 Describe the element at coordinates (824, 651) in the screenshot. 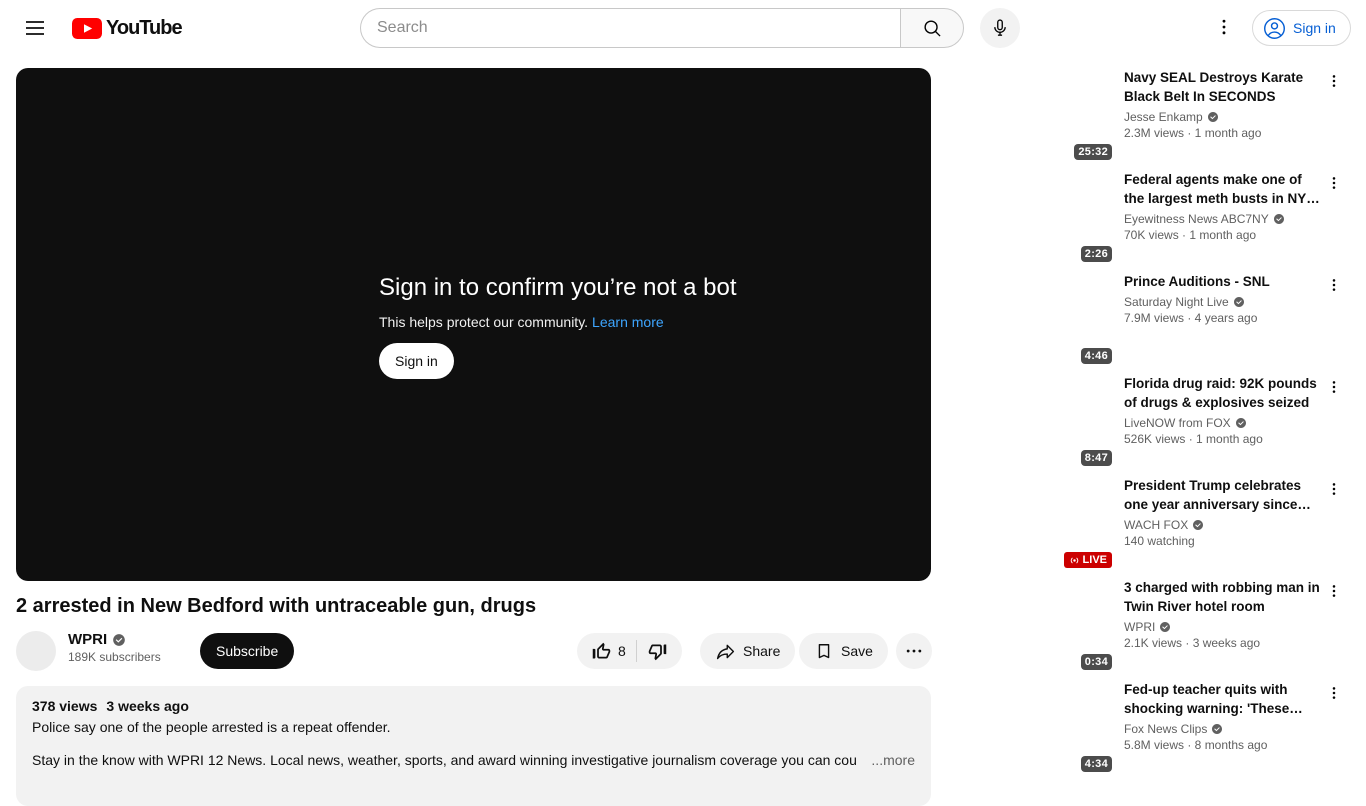

I see `bookmark-icon` at that location.